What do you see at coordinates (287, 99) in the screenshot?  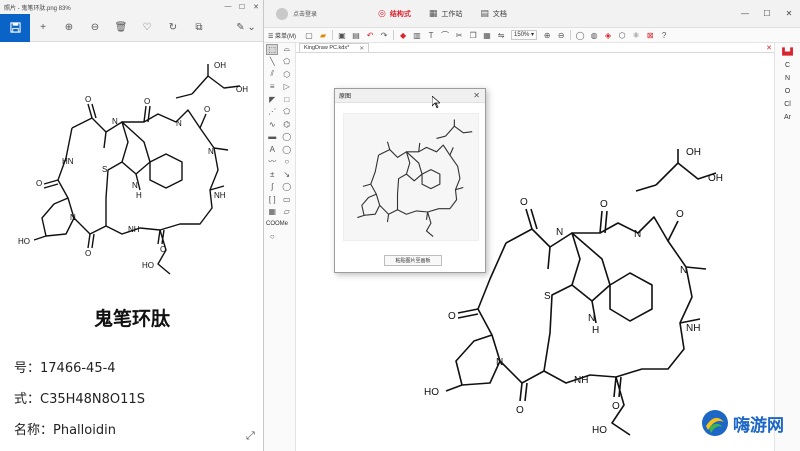 I see `square-icon: □` at bounding box center [287, 99].